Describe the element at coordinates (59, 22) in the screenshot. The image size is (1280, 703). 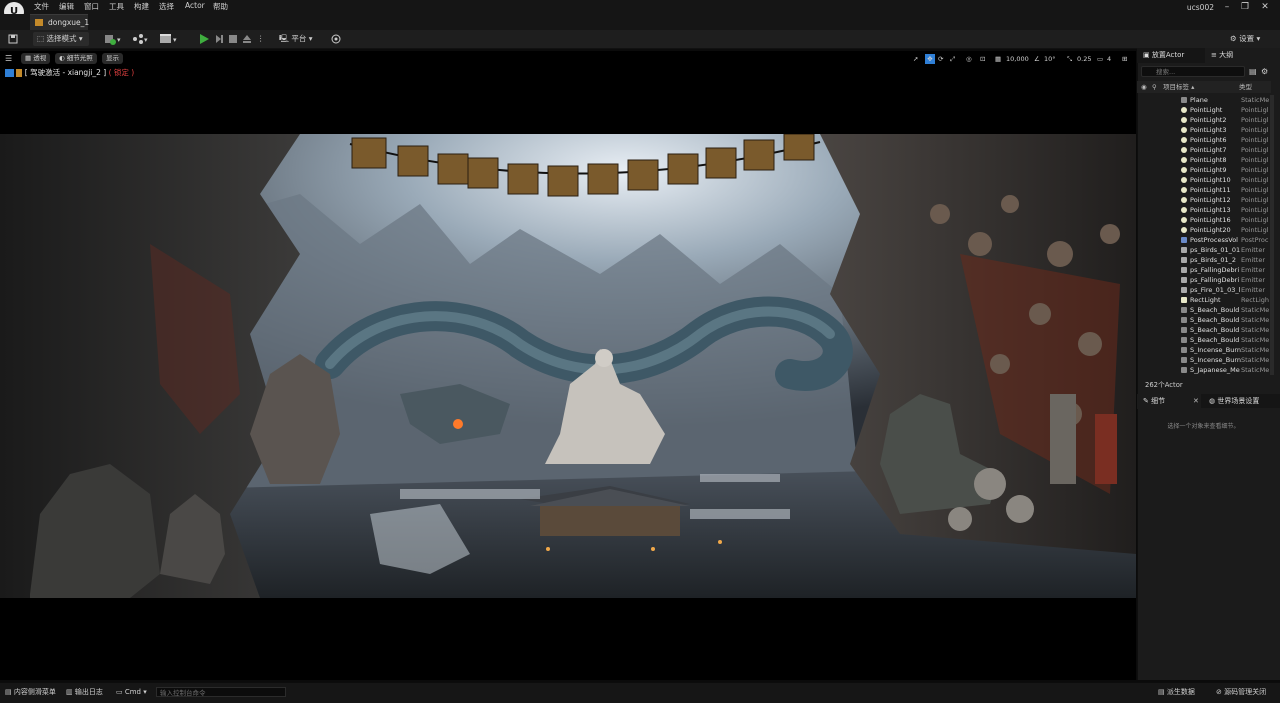
I see `tab-dongxue: dongxue_1` at that location.